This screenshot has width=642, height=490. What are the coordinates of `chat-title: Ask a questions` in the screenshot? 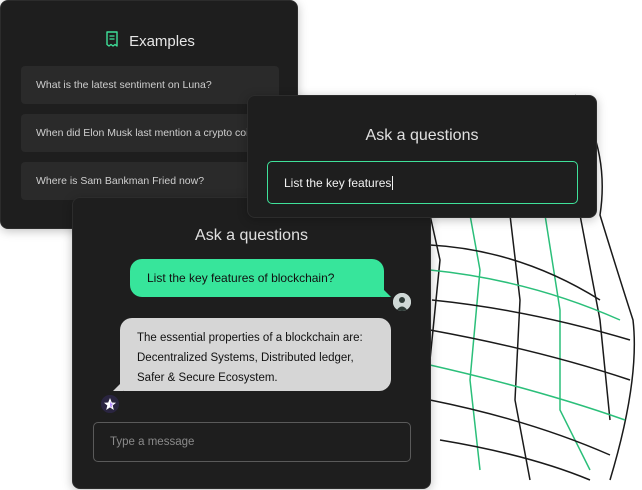 It's located at (251, 235).